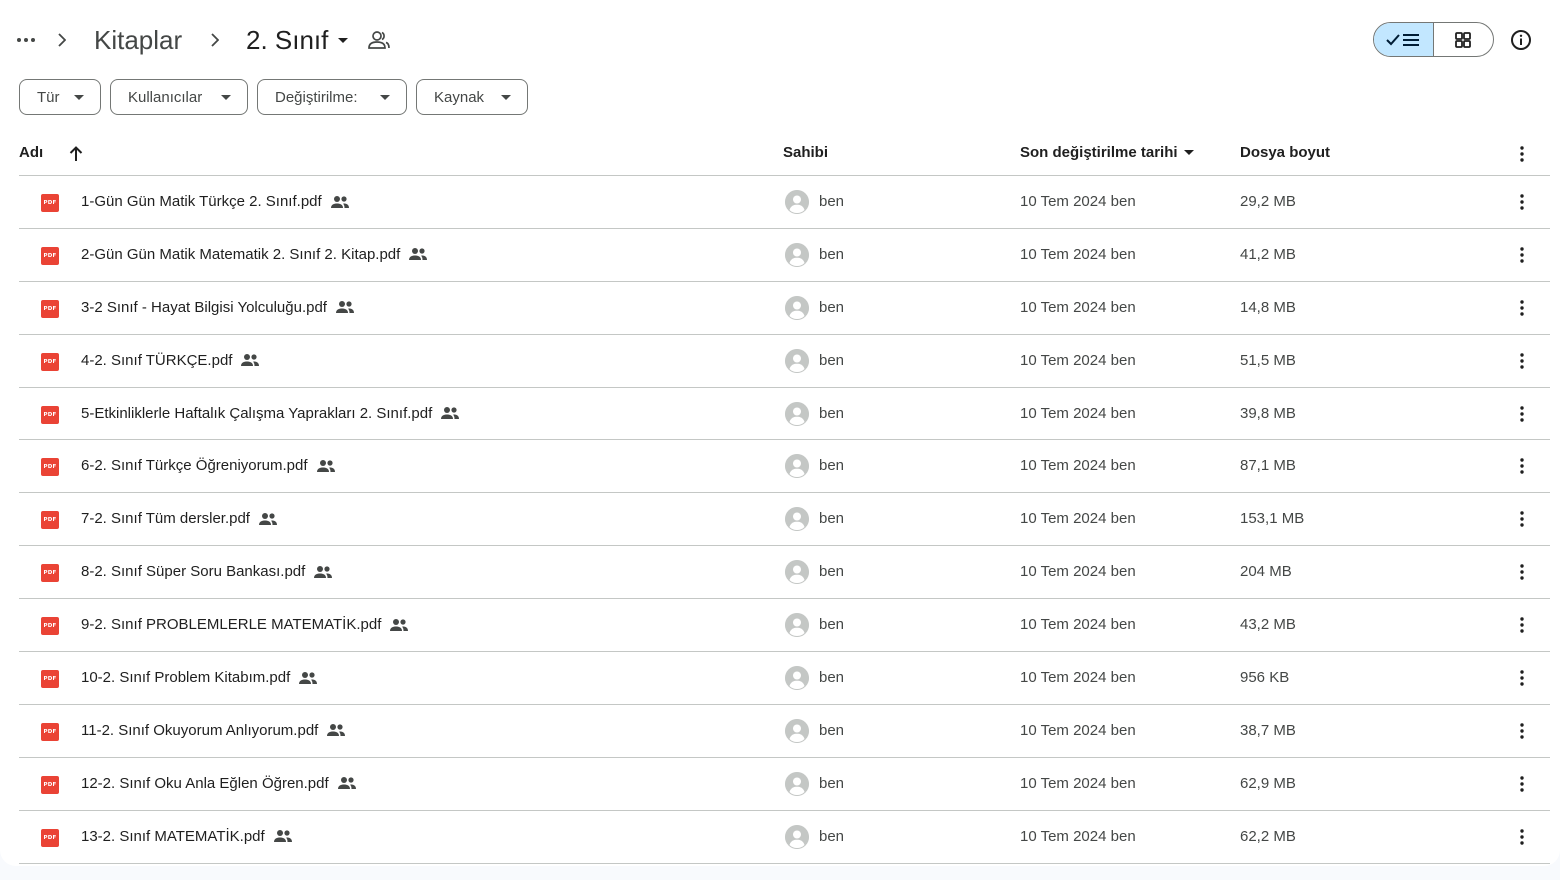 The height and width of the screenshot is (880, 1560). Describe the element at coordinates (1404, 39) in the screenshot. I see `list-view-button` at that location.